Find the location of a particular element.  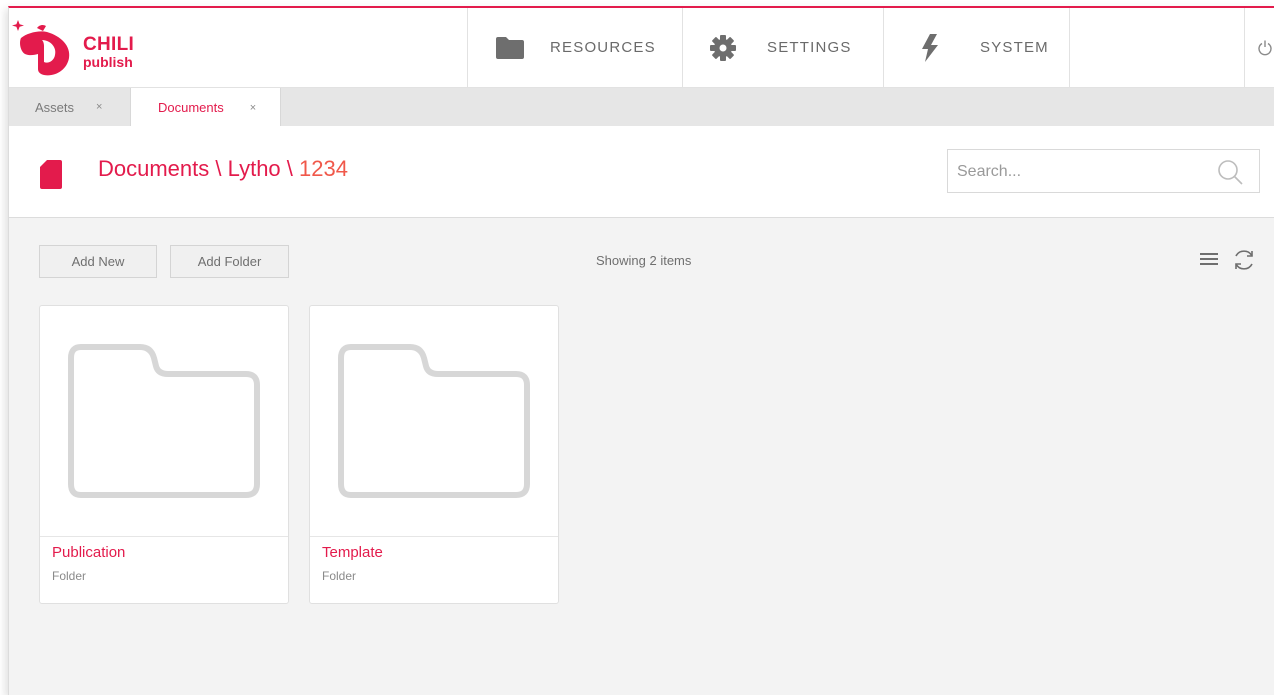

breadcrumb-lytho: Lytho is located at coordinates (254, 168).